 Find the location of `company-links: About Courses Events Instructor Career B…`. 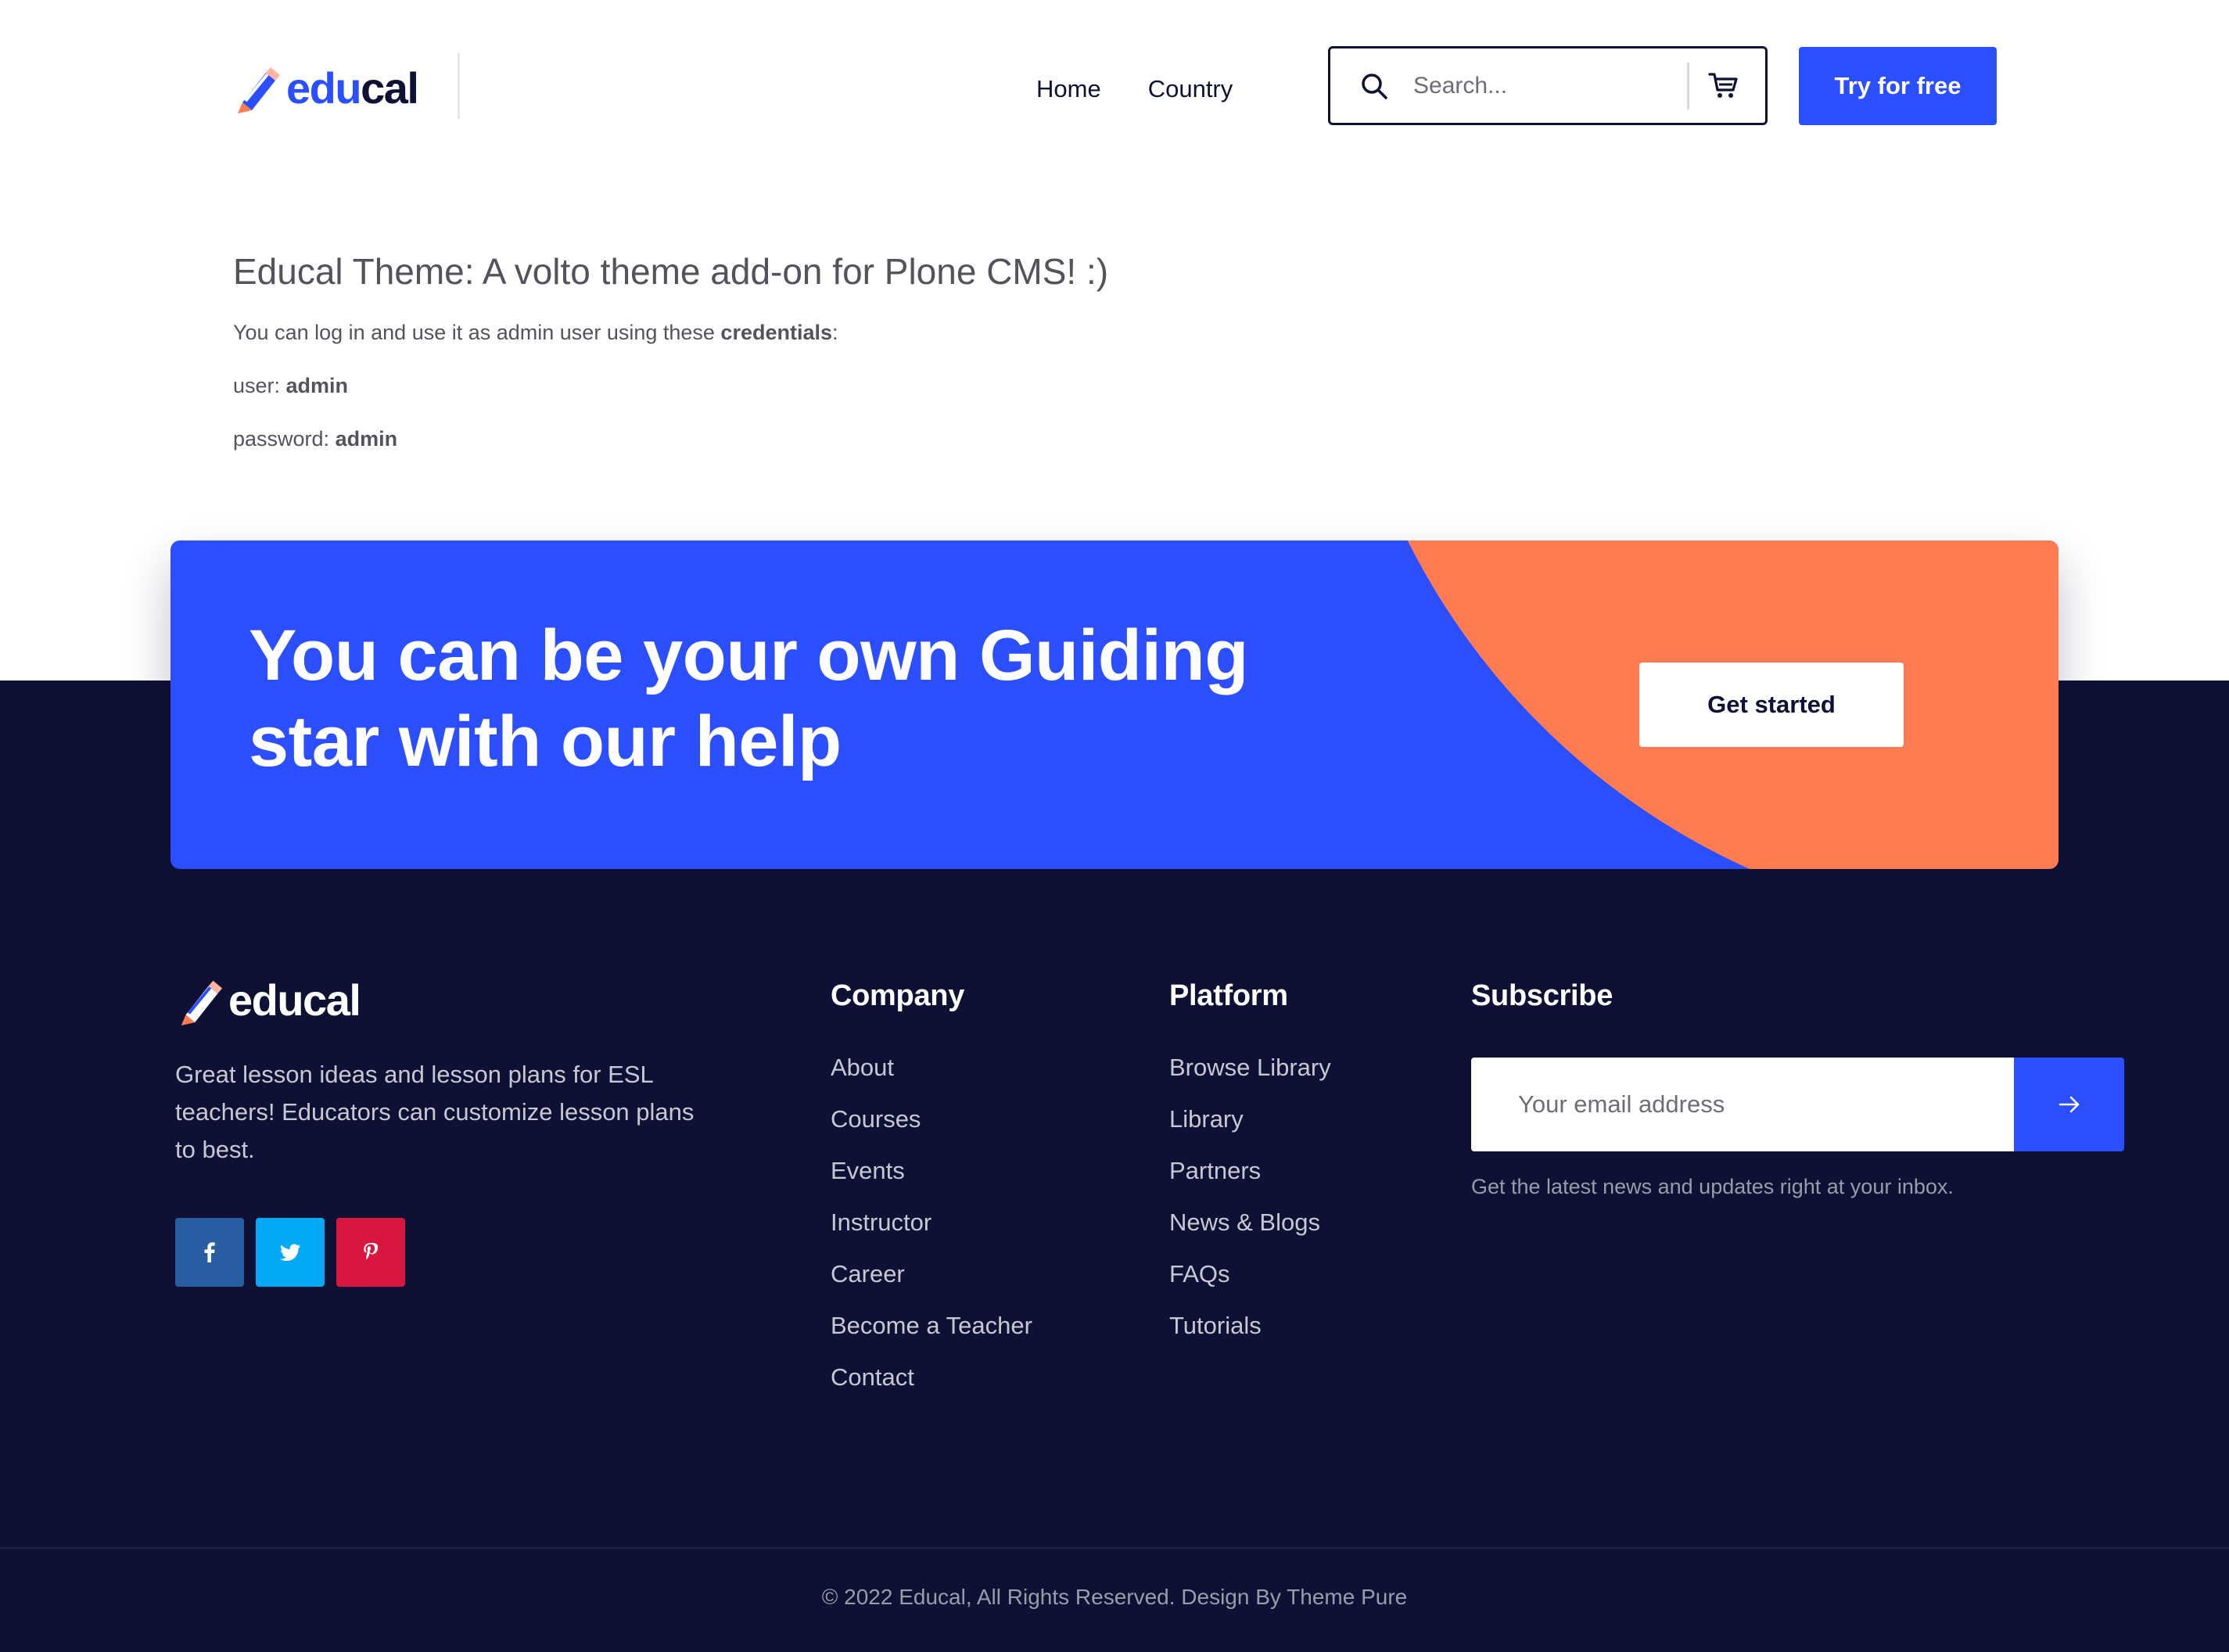

company-links: About Courses Events Instructor Career B… is located at coordinates (931, 1232).